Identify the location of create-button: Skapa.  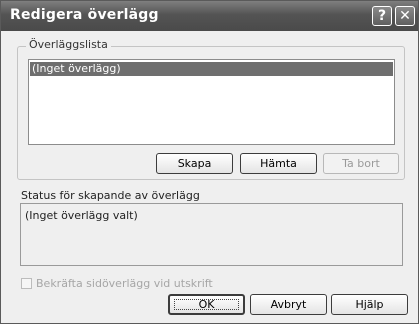
(194, 163).